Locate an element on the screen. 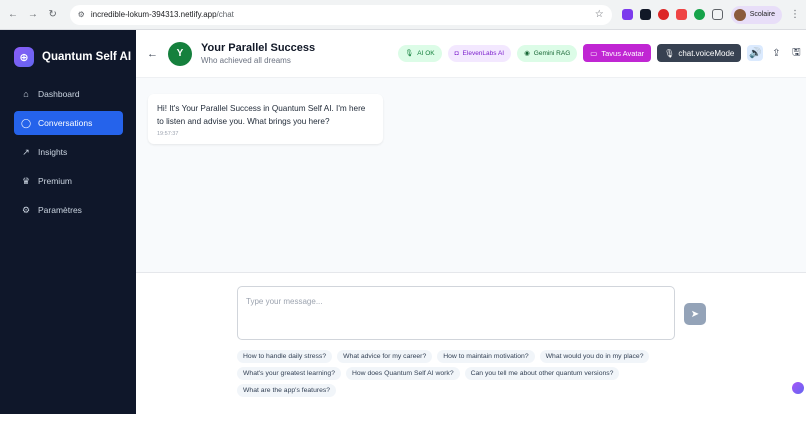 This screenshot has width=806, height=444. status-badge-ai-ok: 🎙 AI OK is located at coordinates (420, 53).